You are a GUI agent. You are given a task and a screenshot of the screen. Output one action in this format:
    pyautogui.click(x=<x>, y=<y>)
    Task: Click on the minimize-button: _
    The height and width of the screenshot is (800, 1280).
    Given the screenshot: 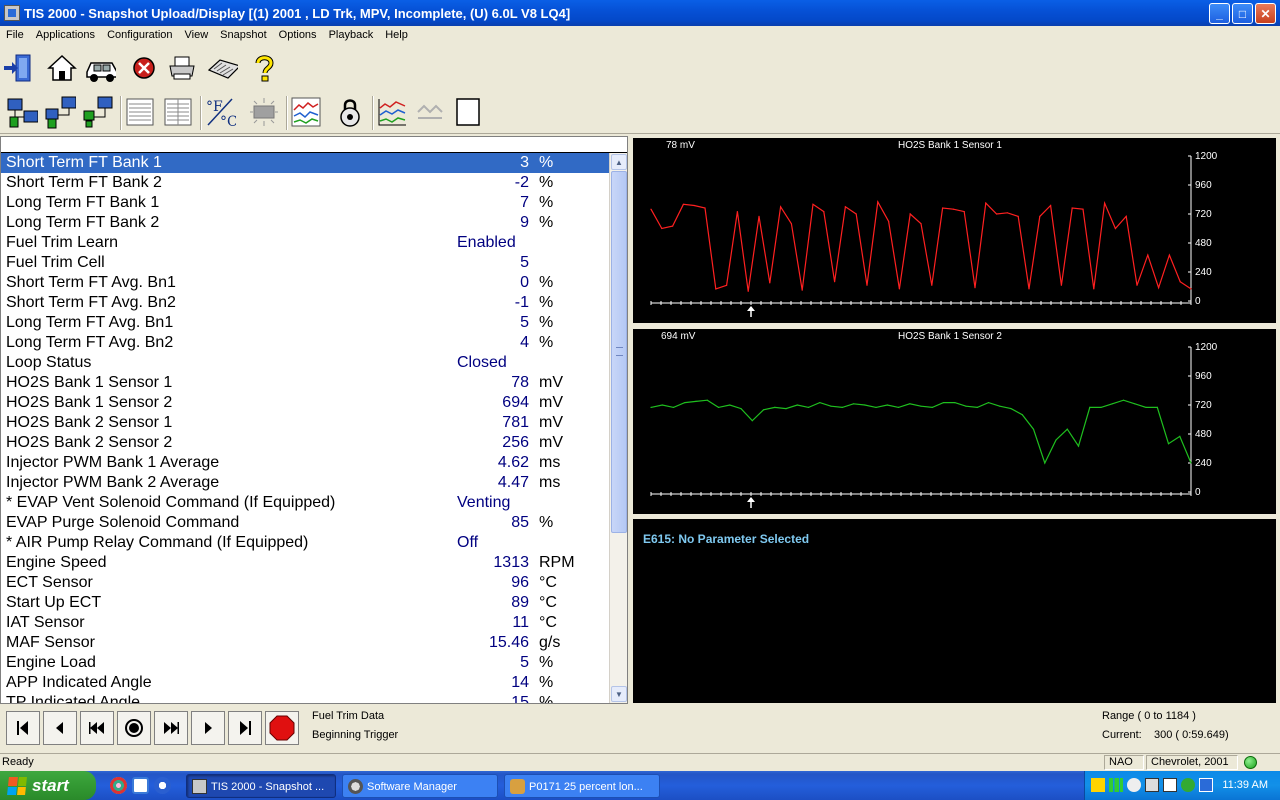 What is the action you would take?
    pyautogui.click(x=1219, y=13)
    